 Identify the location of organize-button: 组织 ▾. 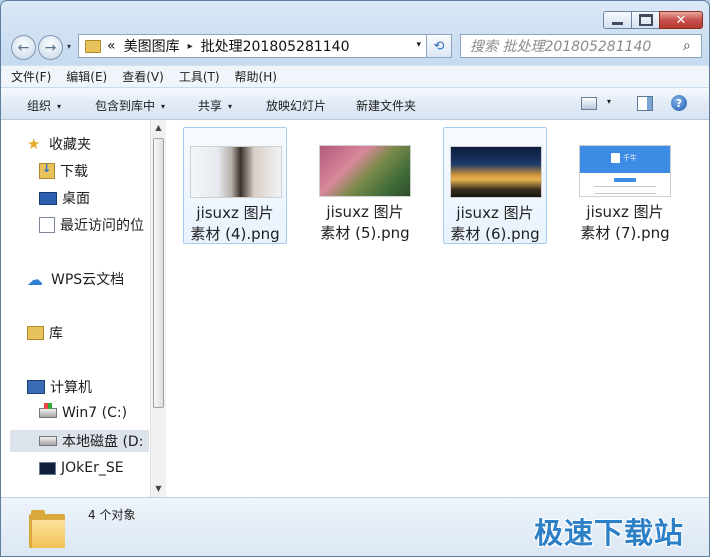
(44, 105).